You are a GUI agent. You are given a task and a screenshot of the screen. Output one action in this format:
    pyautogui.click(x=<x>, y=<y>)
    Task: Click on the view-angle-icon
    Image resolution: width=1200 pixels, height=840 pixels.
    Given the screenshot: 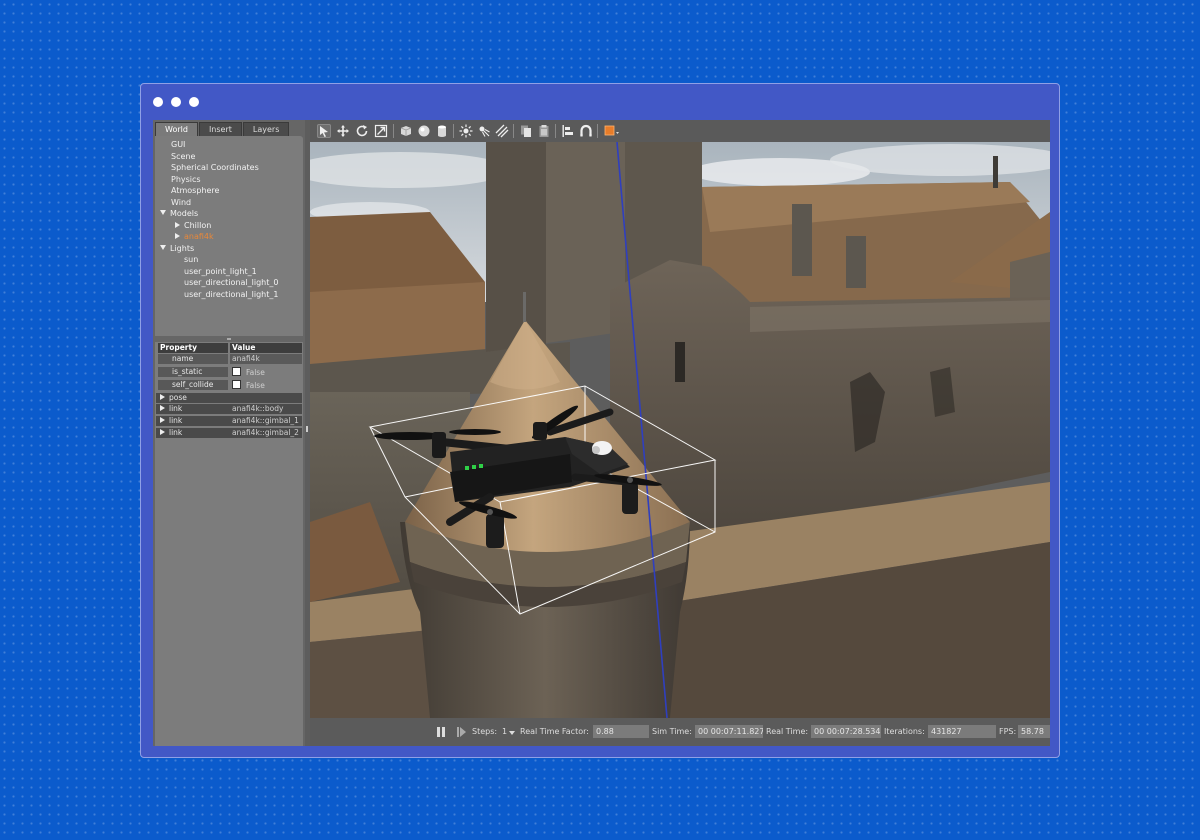 What is the action you would take?
    pyautogui.click(x=612, y=131)
    